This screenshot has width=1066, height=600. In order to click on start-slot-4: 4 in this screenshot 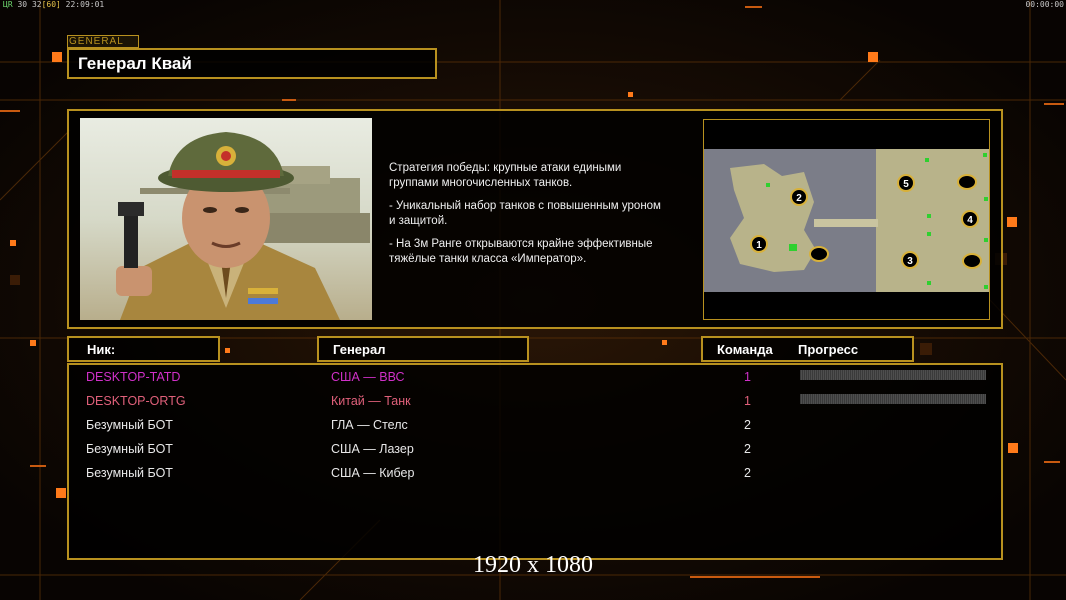, I will do `click(970, 219)`.